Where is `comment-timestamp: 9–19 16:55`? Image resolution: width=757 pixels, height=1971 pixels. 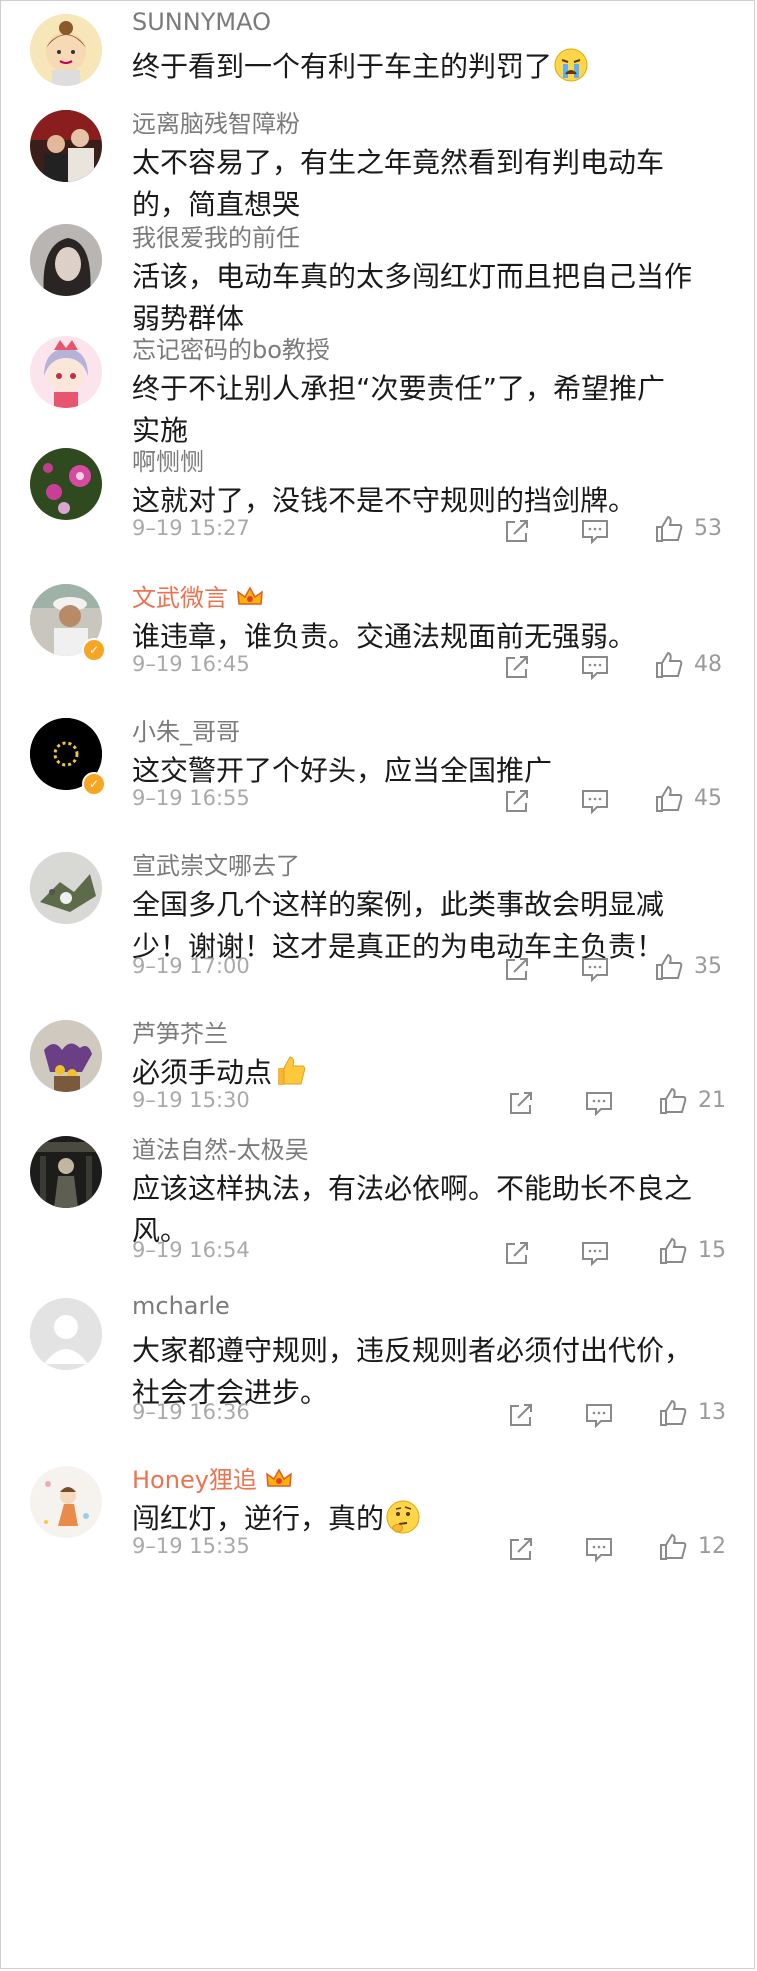
comment-timestamp: 9–19 16:55 is located at coordinates (191, 798).